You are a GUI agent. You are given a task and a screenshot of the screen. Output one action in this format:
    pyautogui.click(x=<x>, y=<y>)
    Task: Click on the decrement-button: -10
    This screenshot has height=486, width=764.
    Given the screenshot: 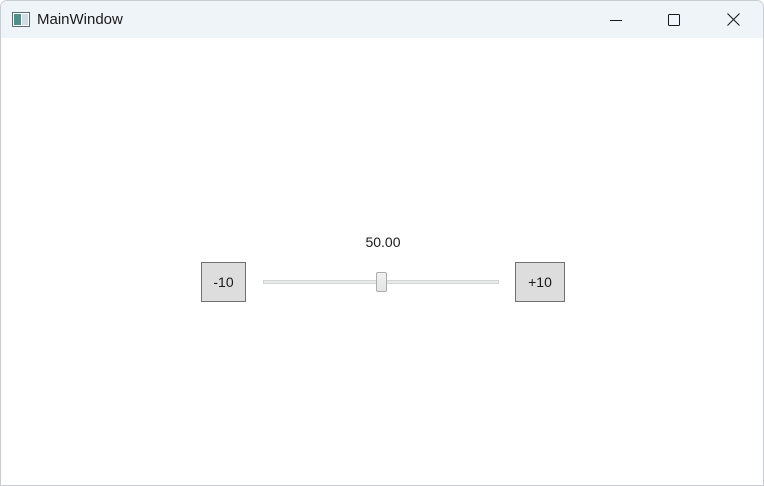 What is the action you would take?
    pyautogui.click(x=223, y=282)
    